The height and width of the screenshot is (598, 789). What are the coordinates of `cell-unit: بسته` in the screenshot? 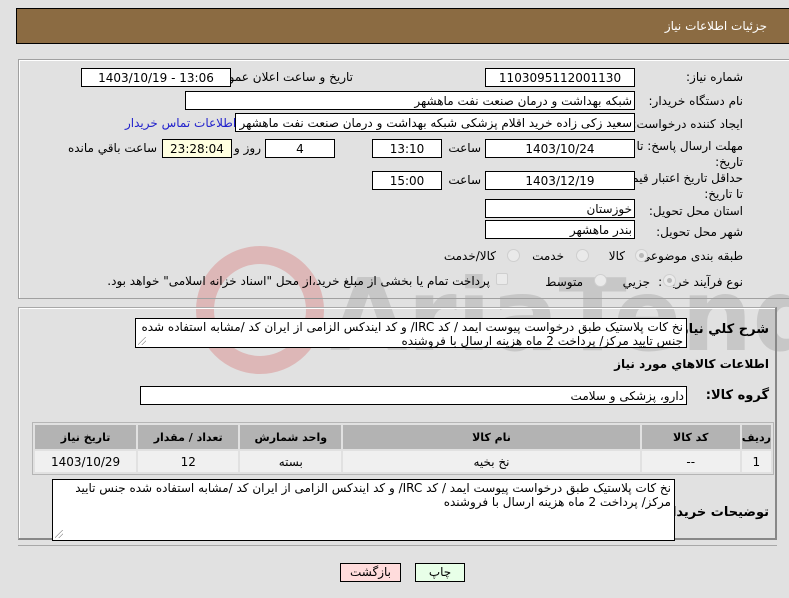 It's located at (291, 461).